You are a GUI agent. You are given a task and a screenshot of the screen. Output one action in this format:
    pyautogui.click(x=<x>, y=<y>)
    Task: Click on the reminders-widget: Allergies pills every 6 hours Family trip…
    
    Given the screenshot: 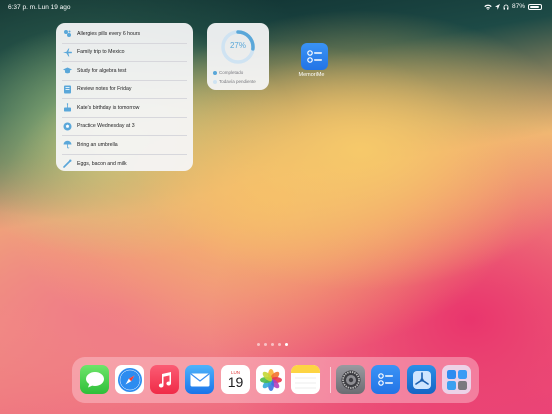 What is the action you would take?
    pyautogui.click(x=124, y=97)
    